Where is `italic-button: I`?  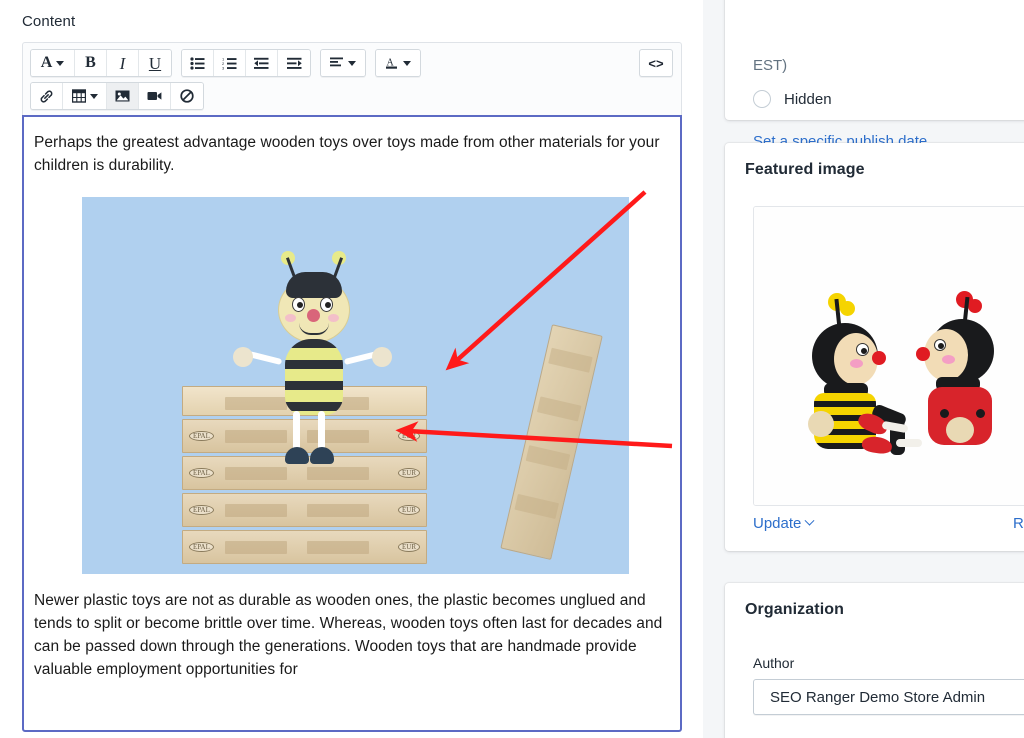
italic-button: I is located at coordinates (123, 63).